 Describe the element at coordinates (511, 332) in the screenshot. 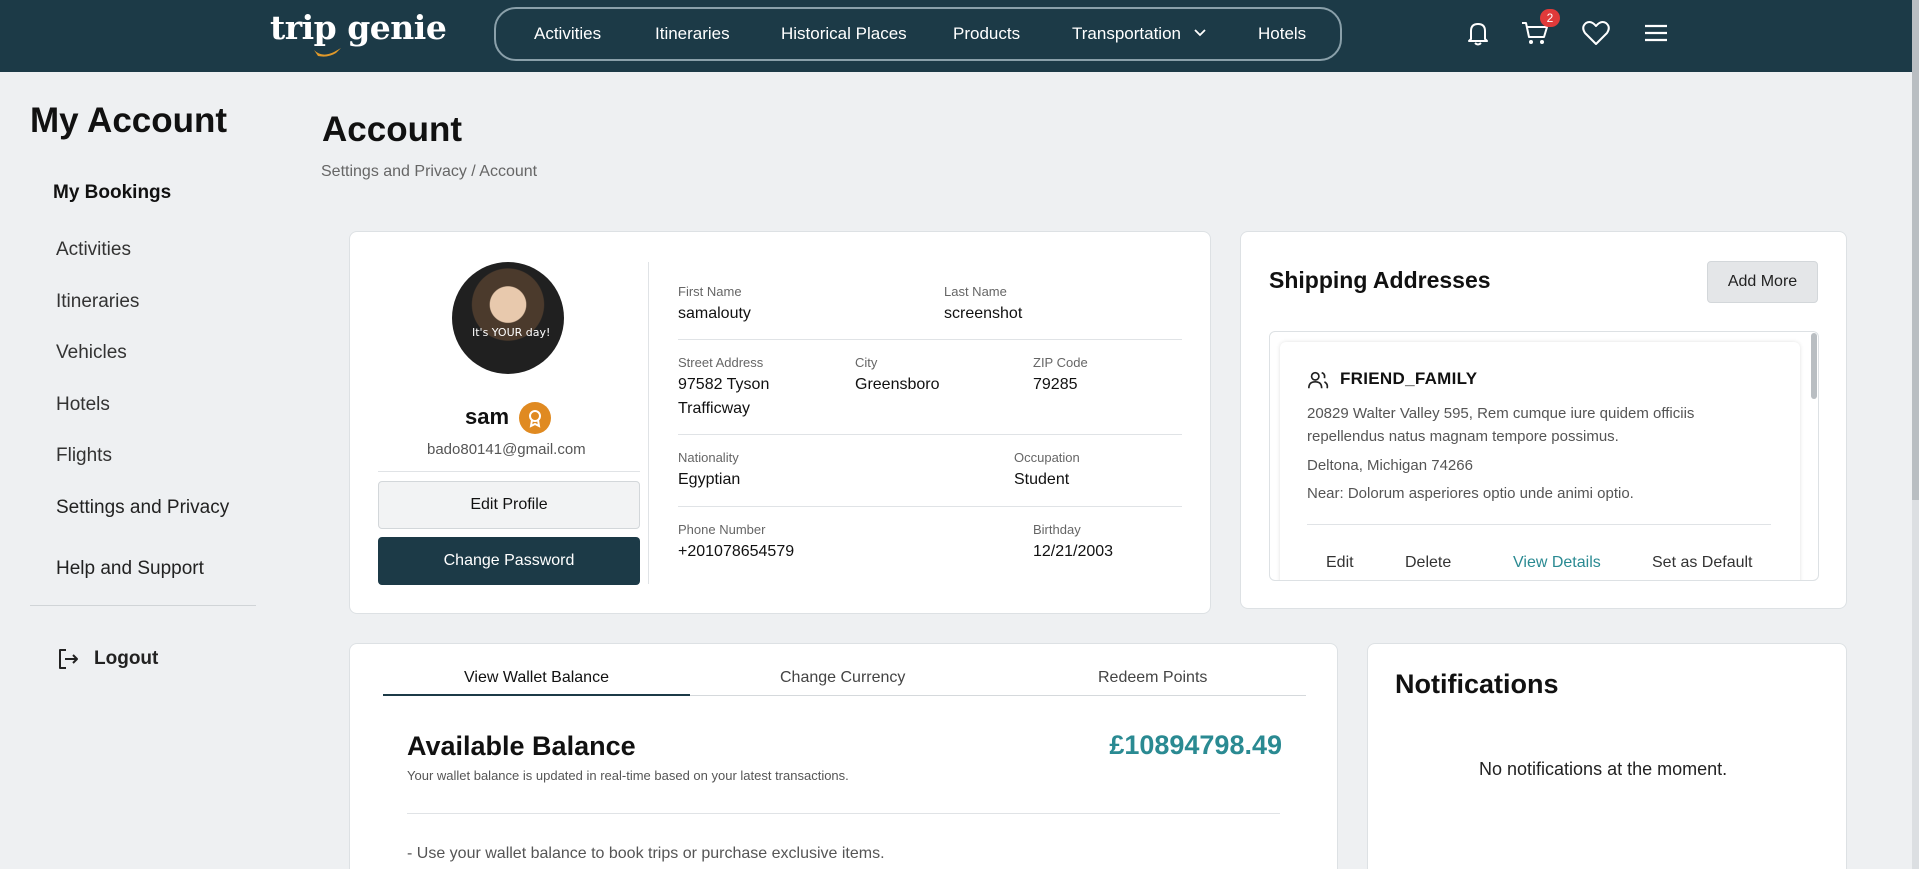

I see `avatar-caption: It's YOUR day!` at that location.